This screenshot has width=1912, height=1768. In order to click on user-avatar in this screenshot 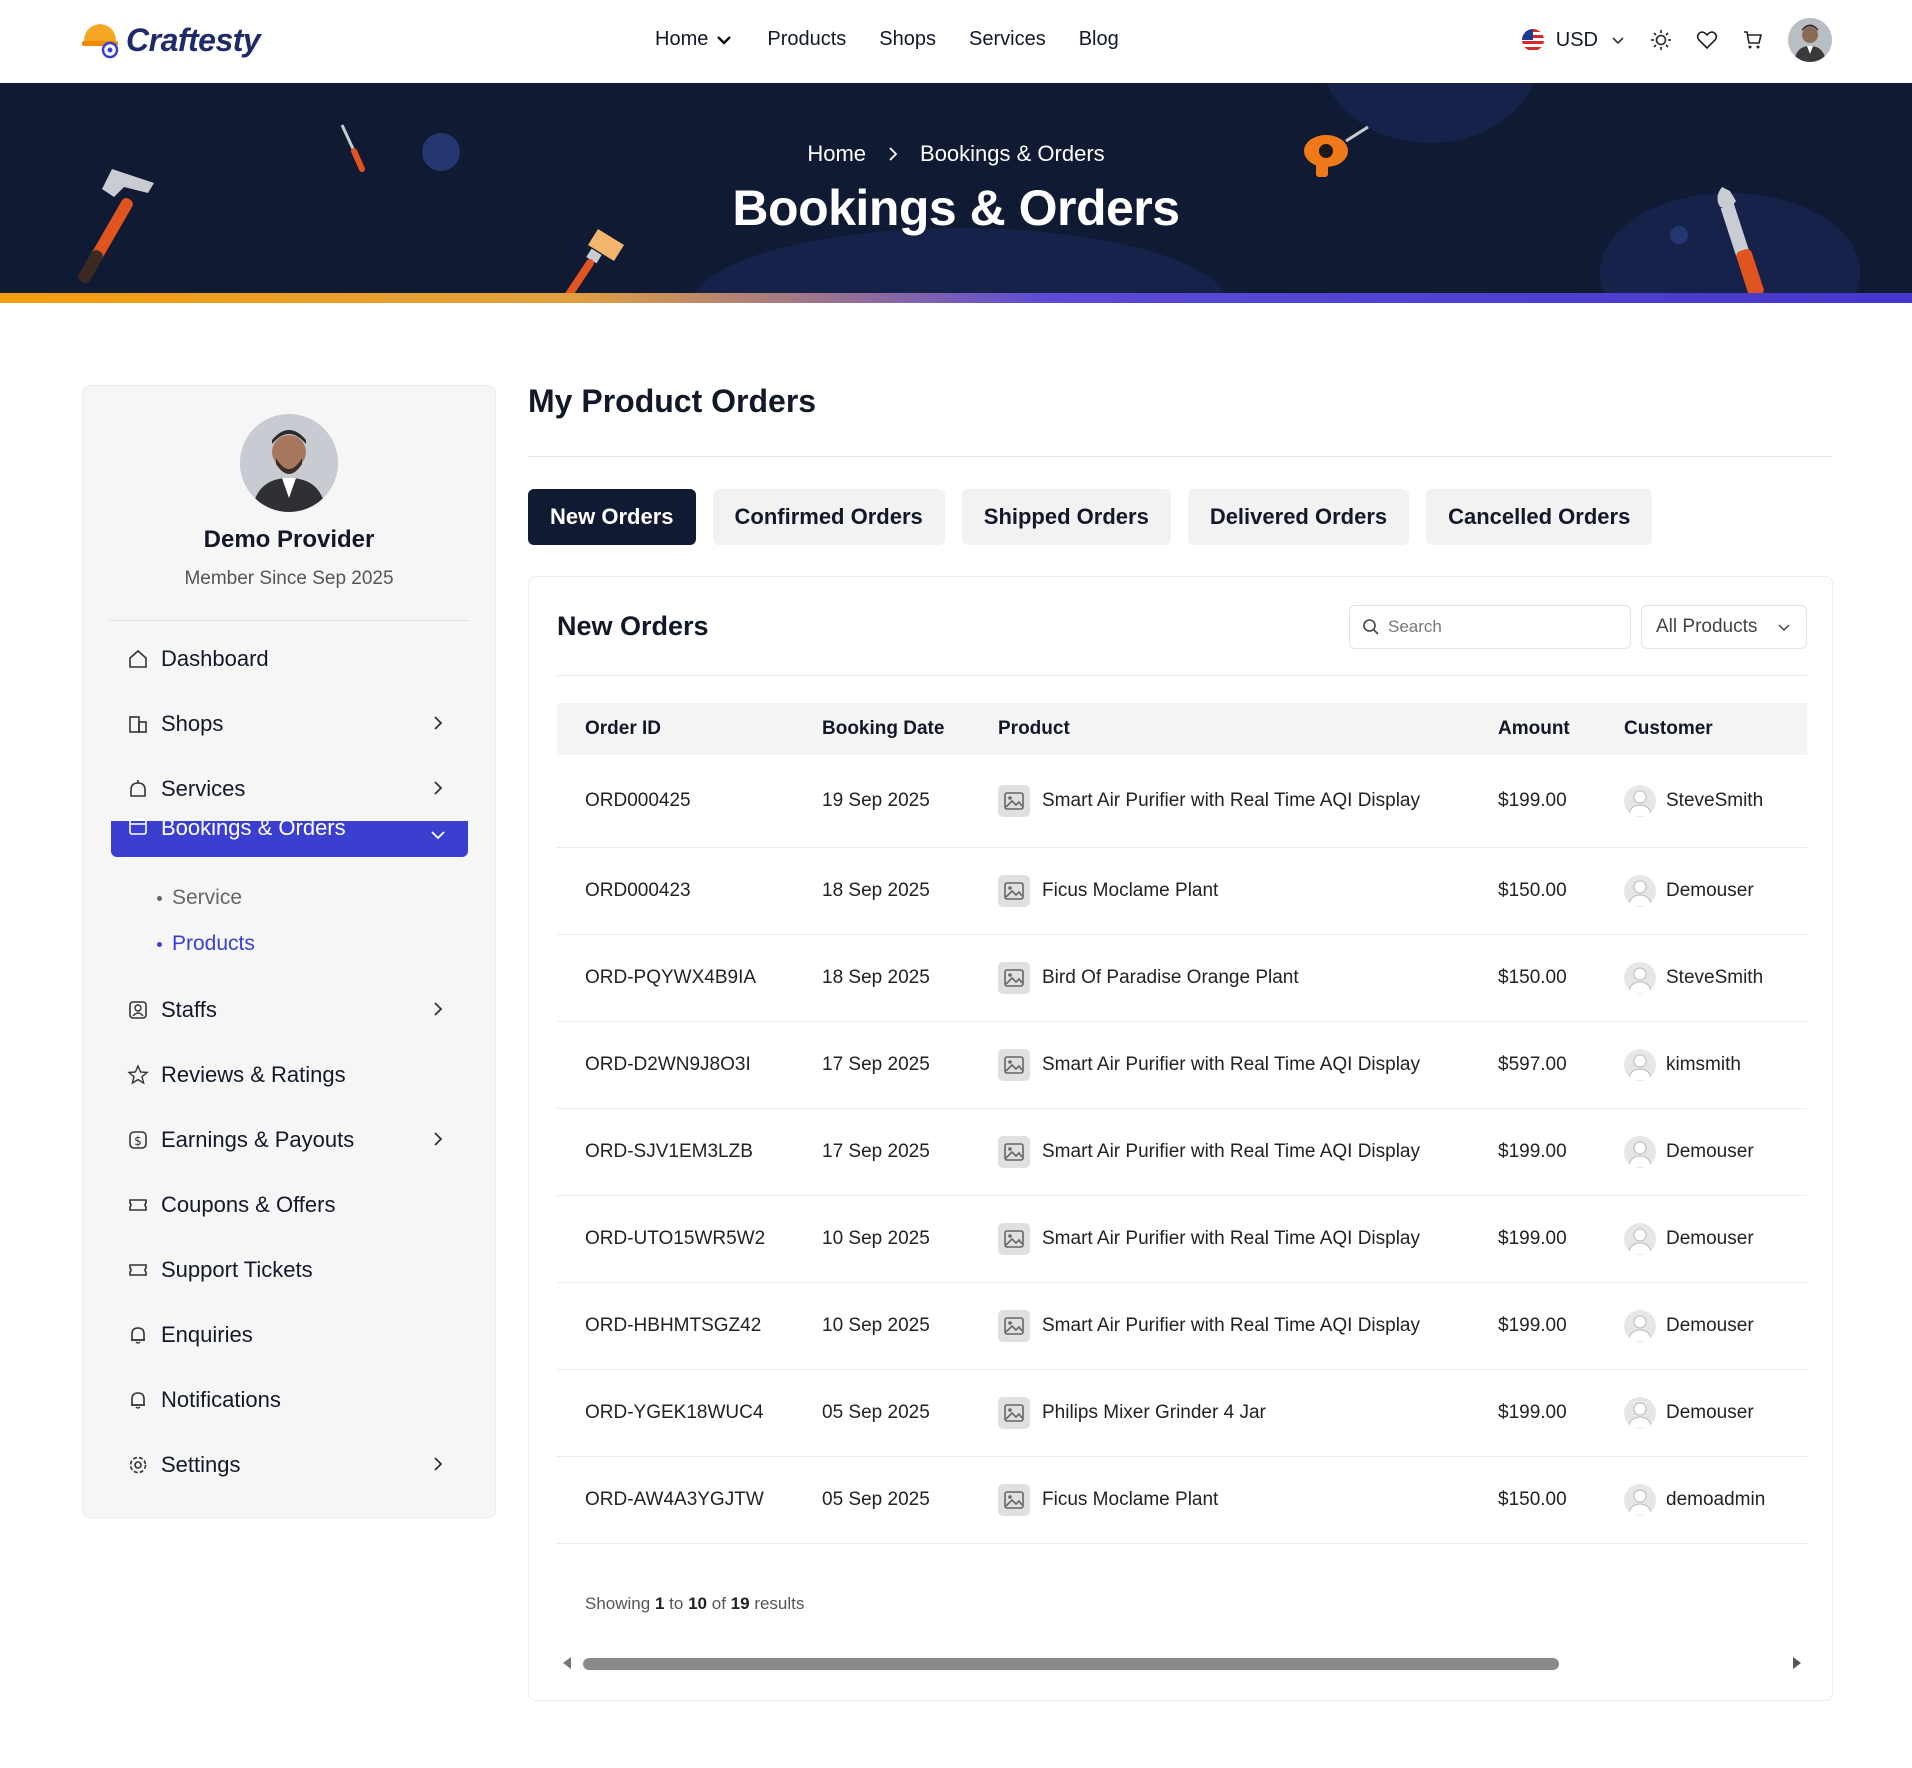, I will do `click(1810, 40)`.